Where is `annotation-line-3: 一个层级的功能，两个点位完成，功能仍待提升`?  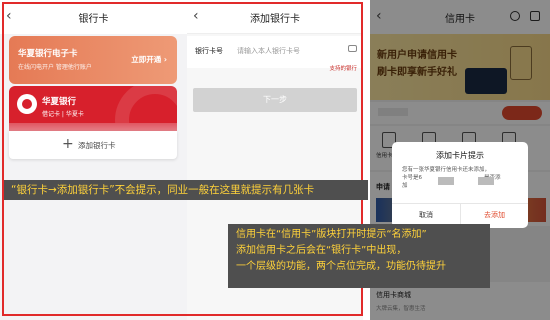
annotation-line-3: 一个层级的功能，两个点位完成，功能仍待提升 is located at coordinates (341, 266).